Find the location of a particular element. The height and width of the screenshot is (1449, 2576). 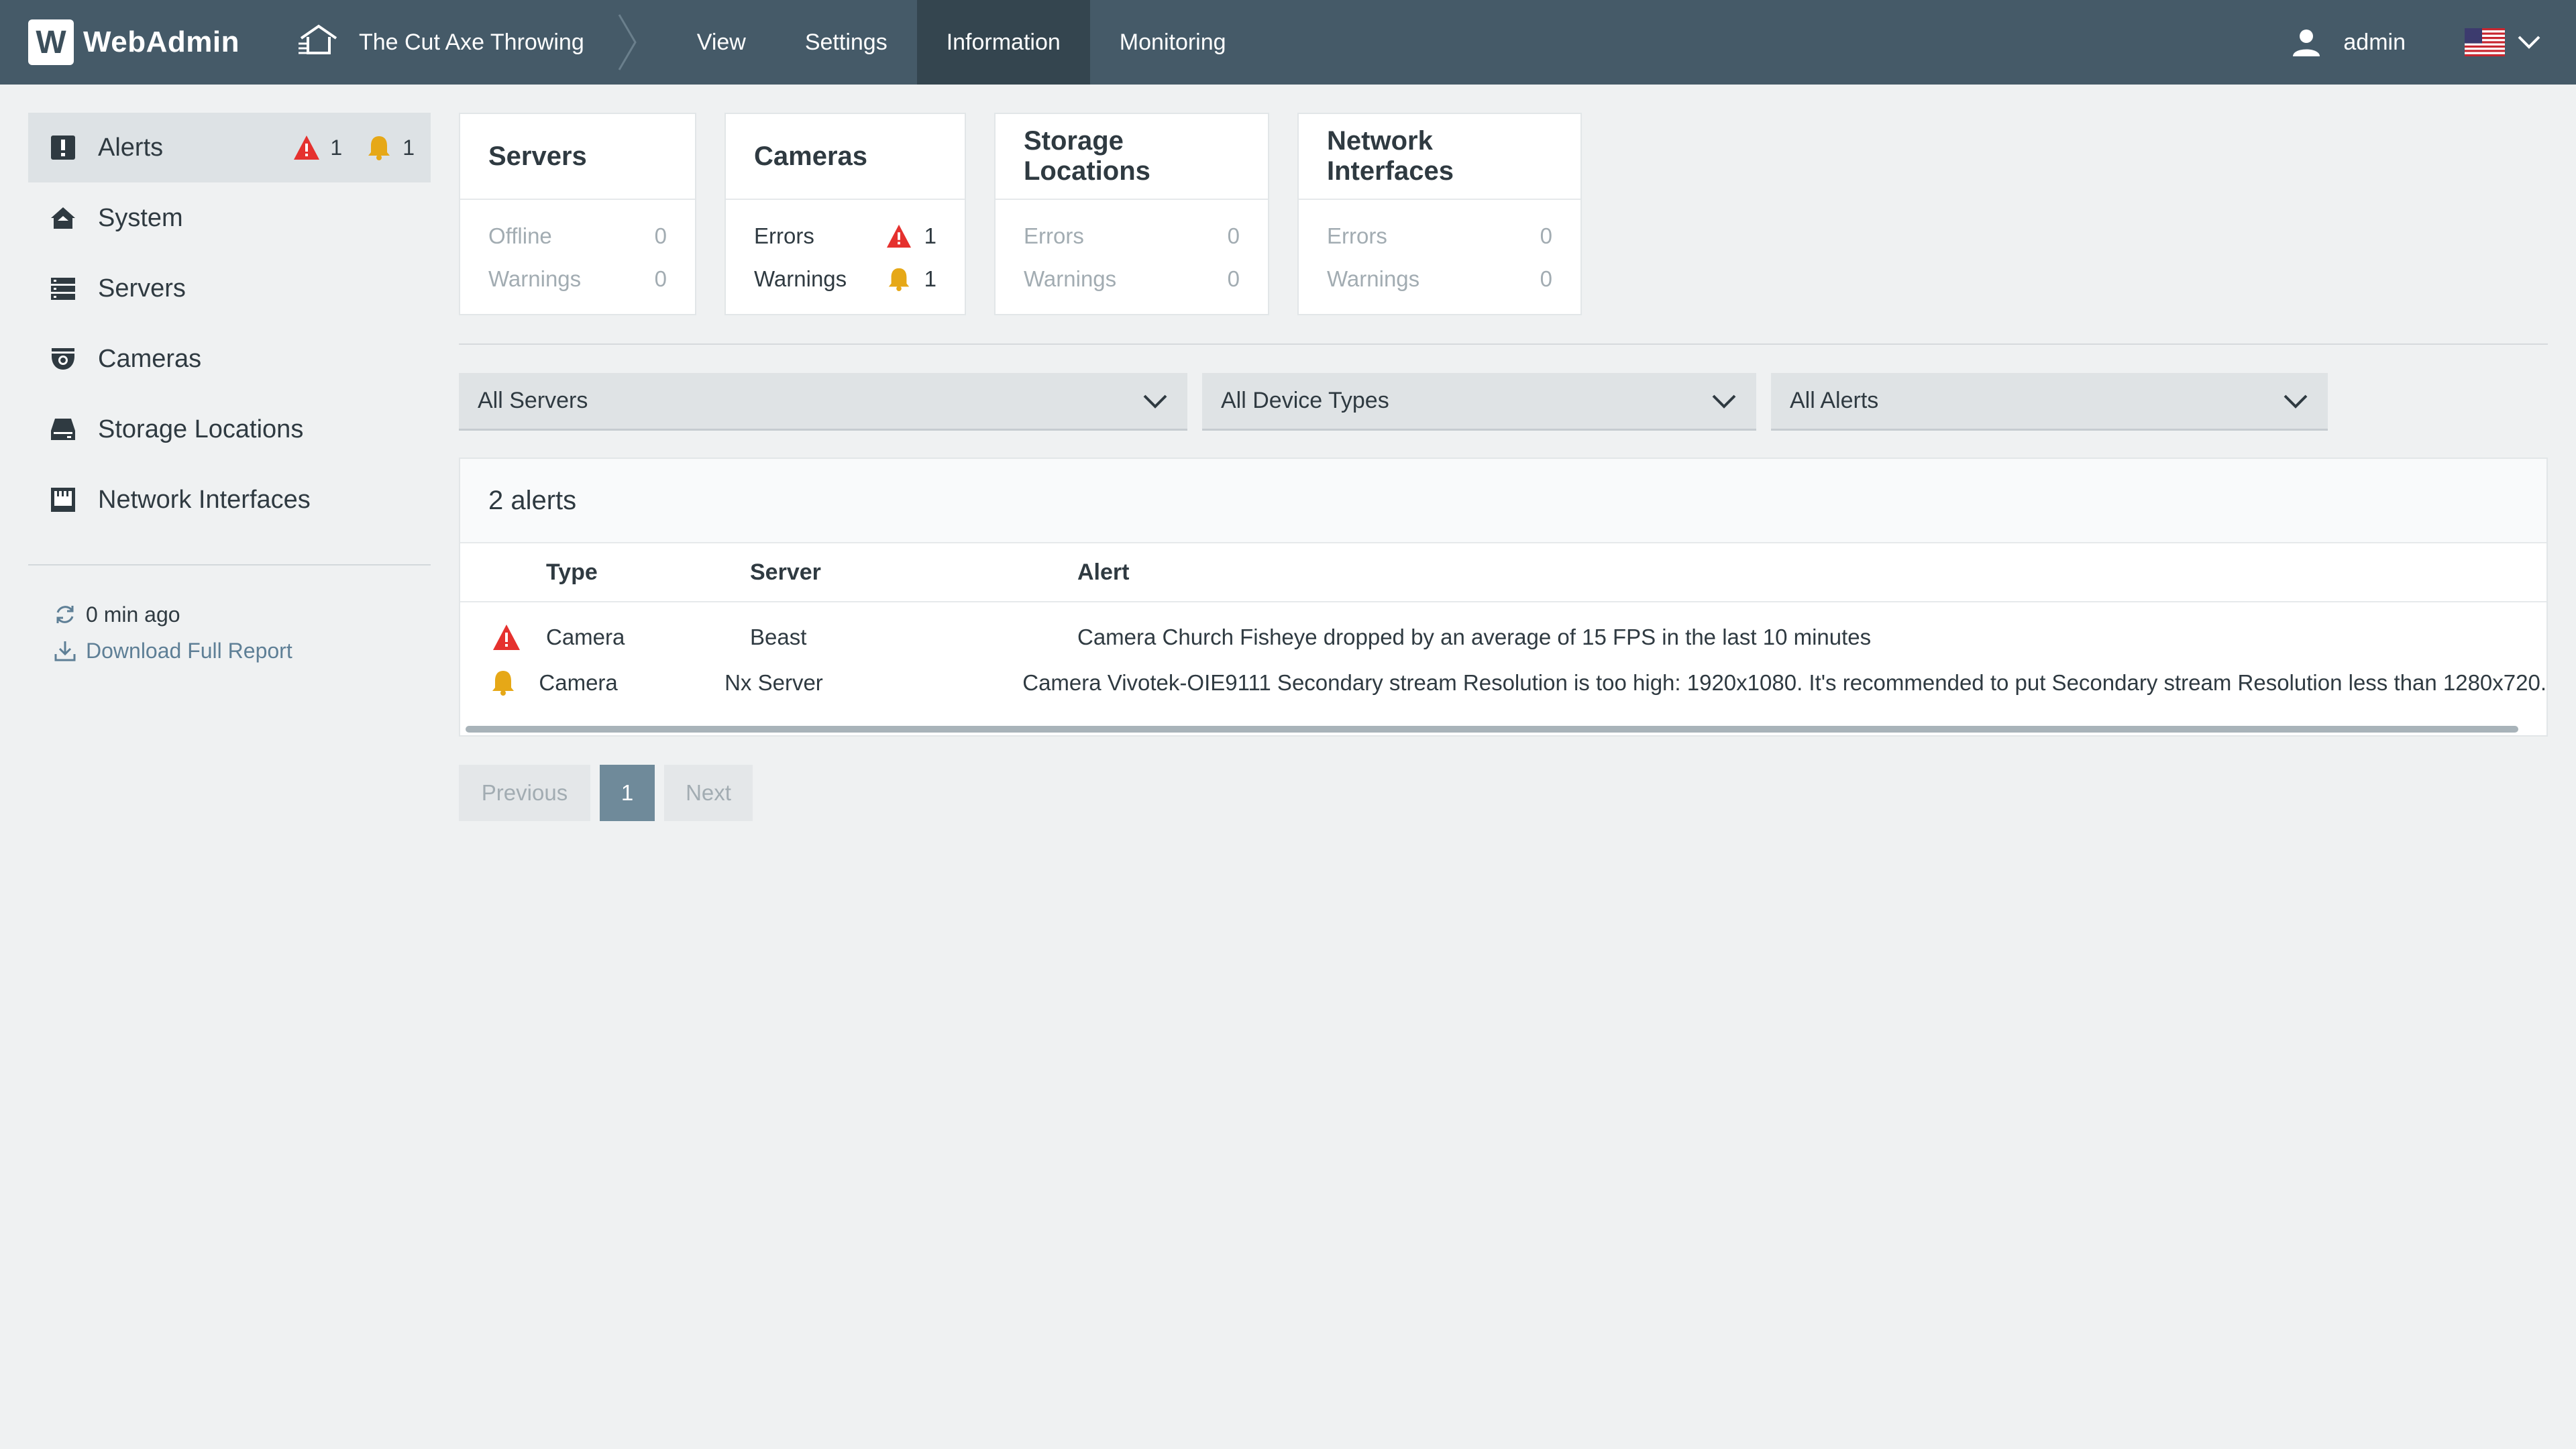

top-right: admin is located at coordinates (2416, 42).